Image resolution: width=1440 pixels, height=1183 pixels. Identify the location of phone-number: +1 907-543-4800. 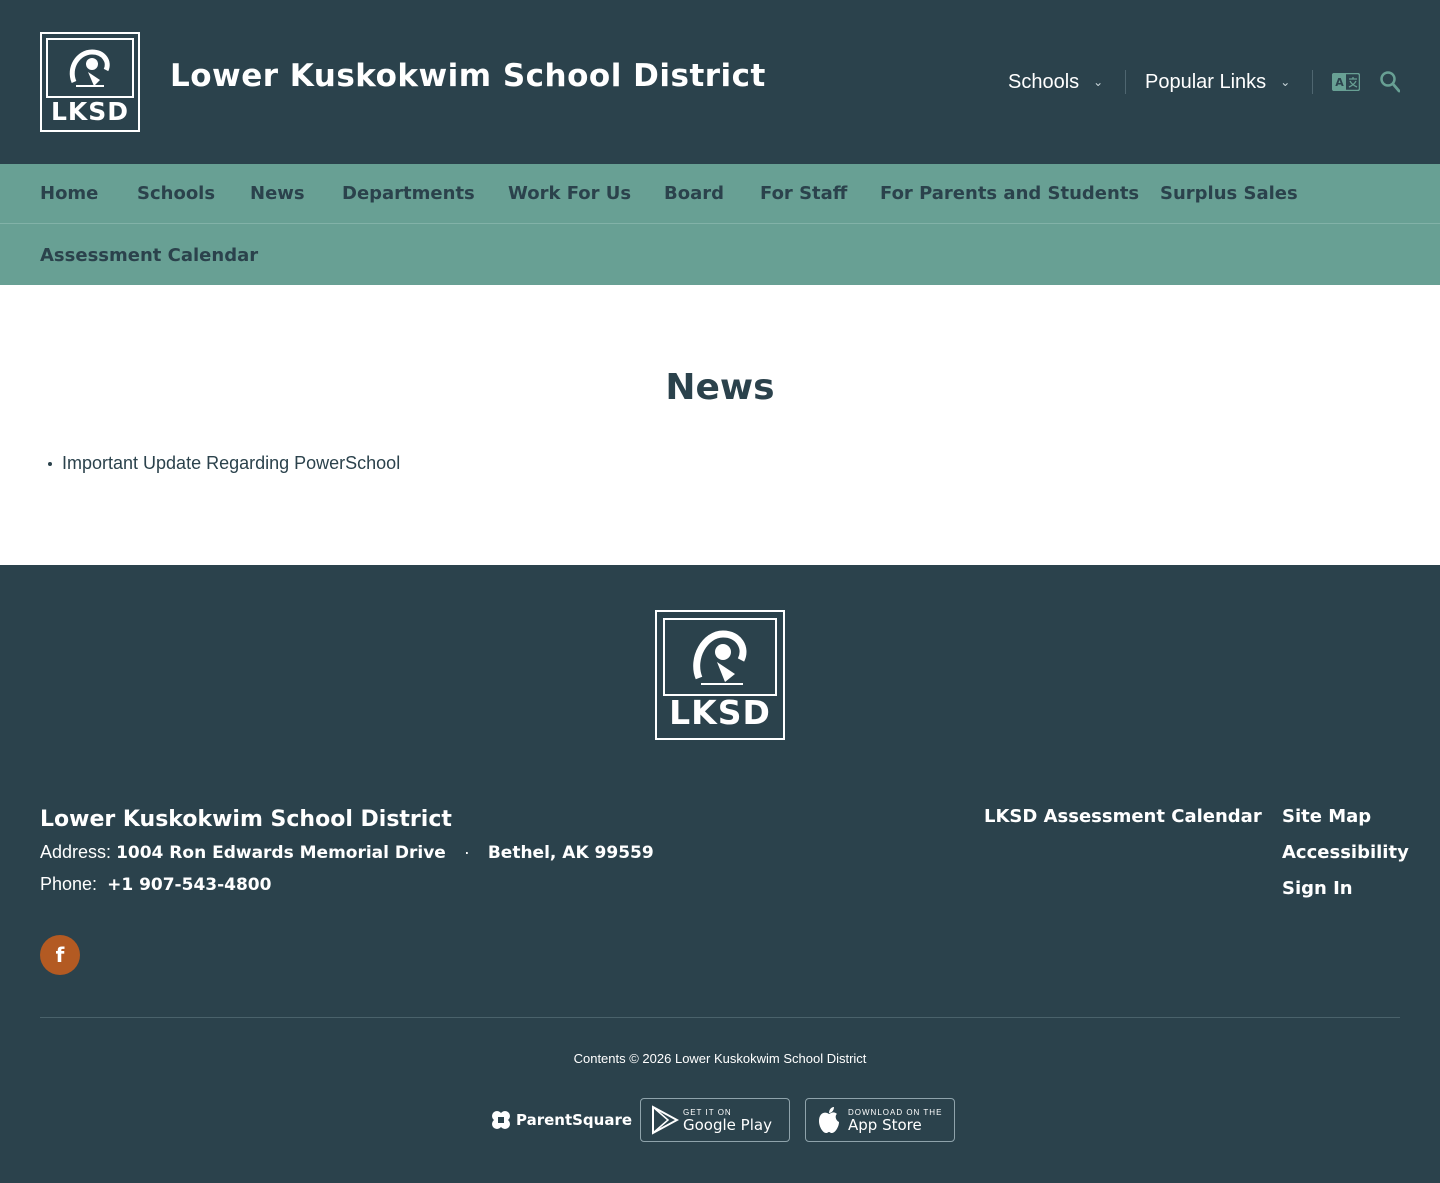
(189, 885).